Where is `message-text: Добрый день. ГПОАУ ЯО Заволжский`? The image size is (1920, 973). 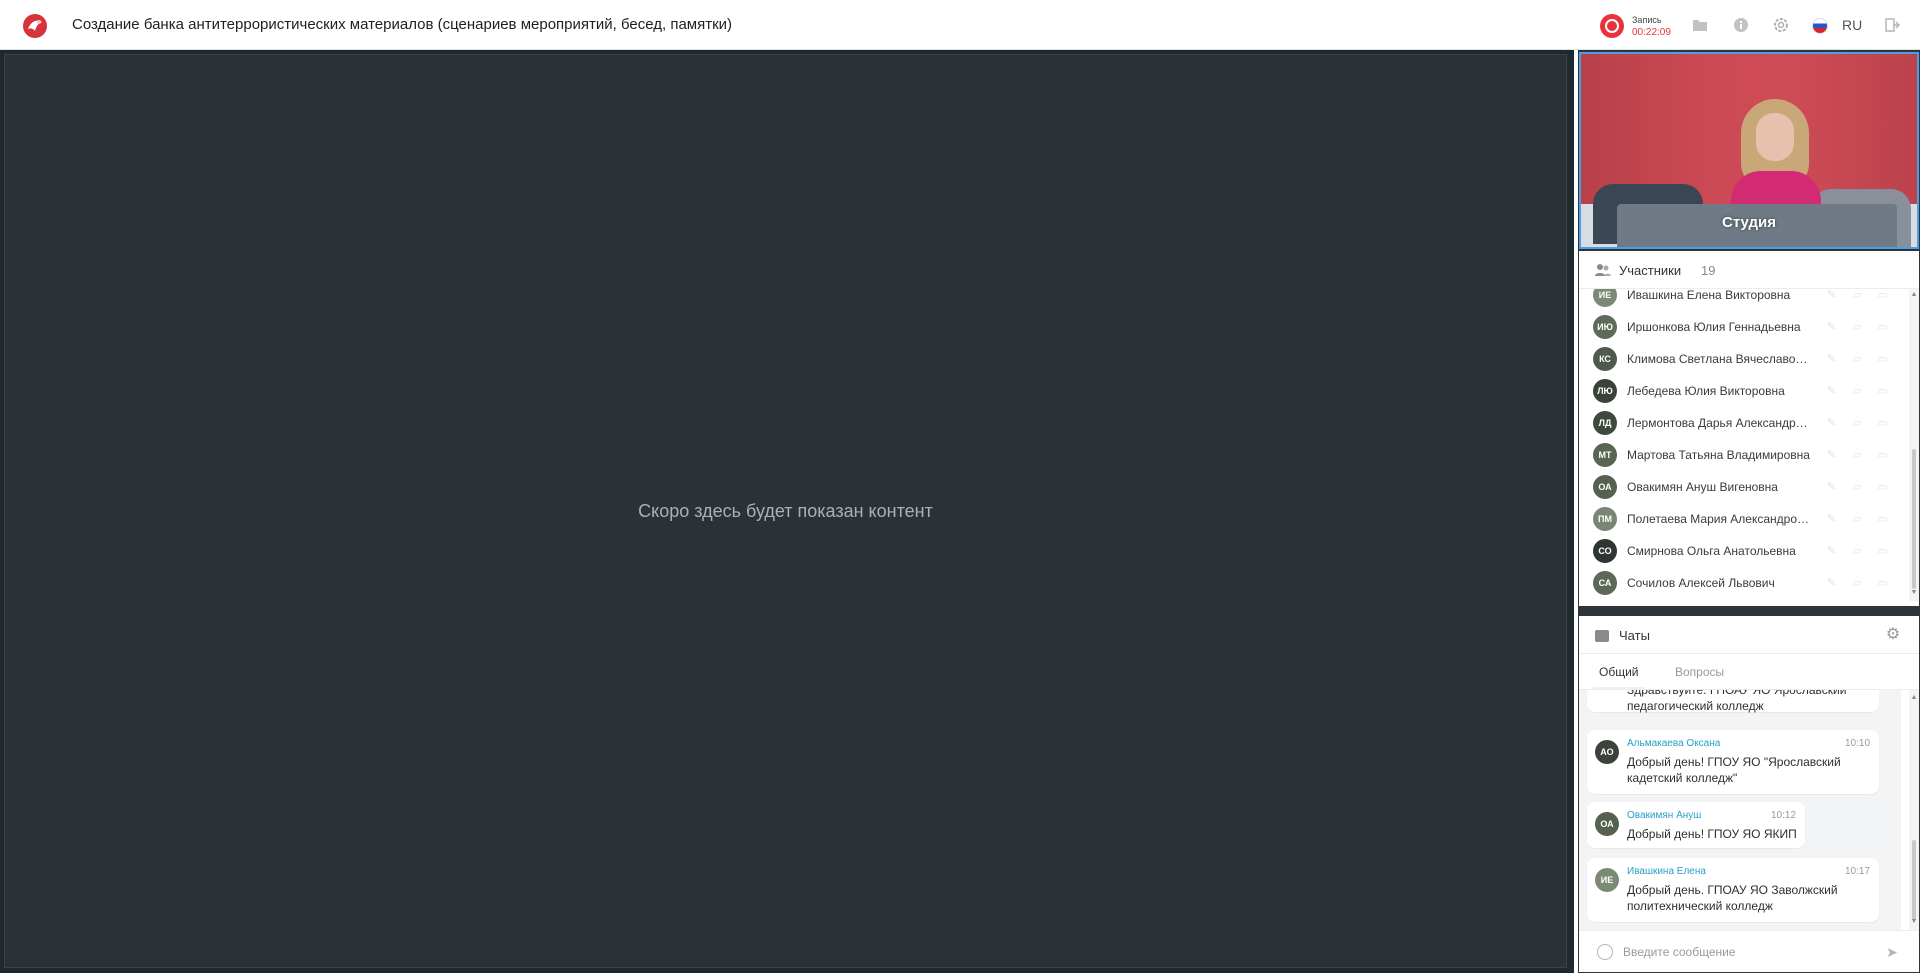
message-text: Добрый день. ГПОАУ ЯО Заволжский is located at coordinates (1732, 890).